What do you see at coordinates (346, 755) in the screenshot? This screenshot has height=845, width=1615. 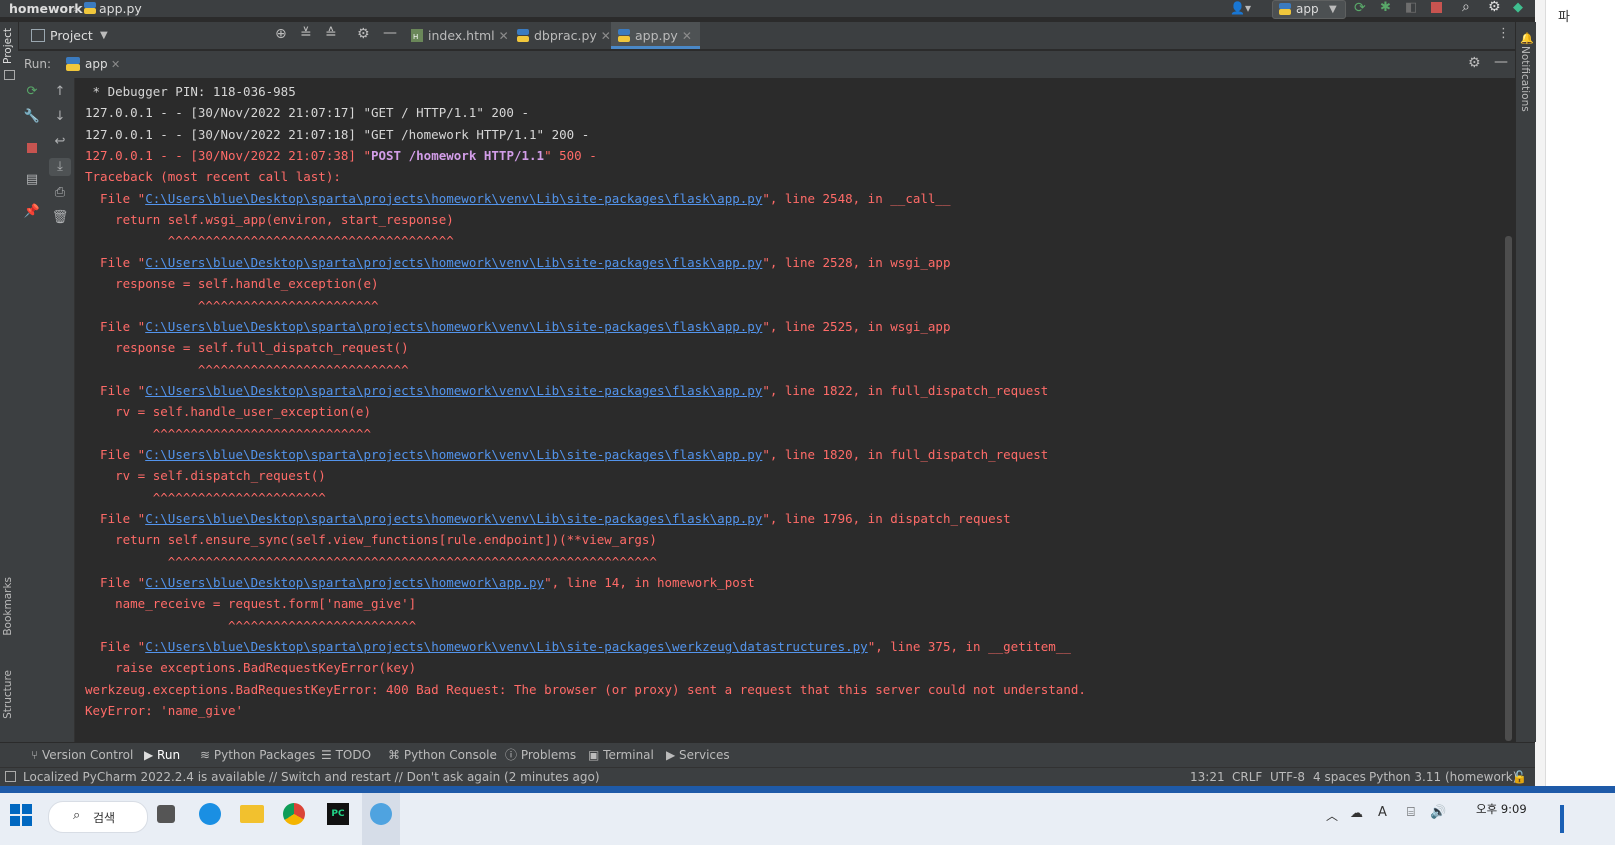 I see `tab-todo: ☰ TODO` at bounding box center [346, 755].